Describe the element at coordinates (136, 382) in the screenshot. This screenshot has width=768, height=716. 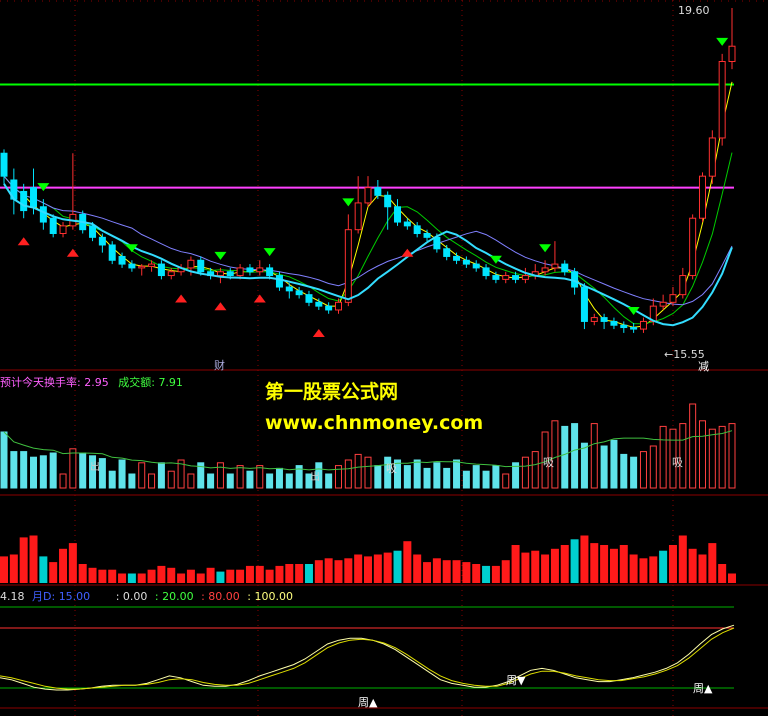
I see `amount-label: 成交额:` at that location.